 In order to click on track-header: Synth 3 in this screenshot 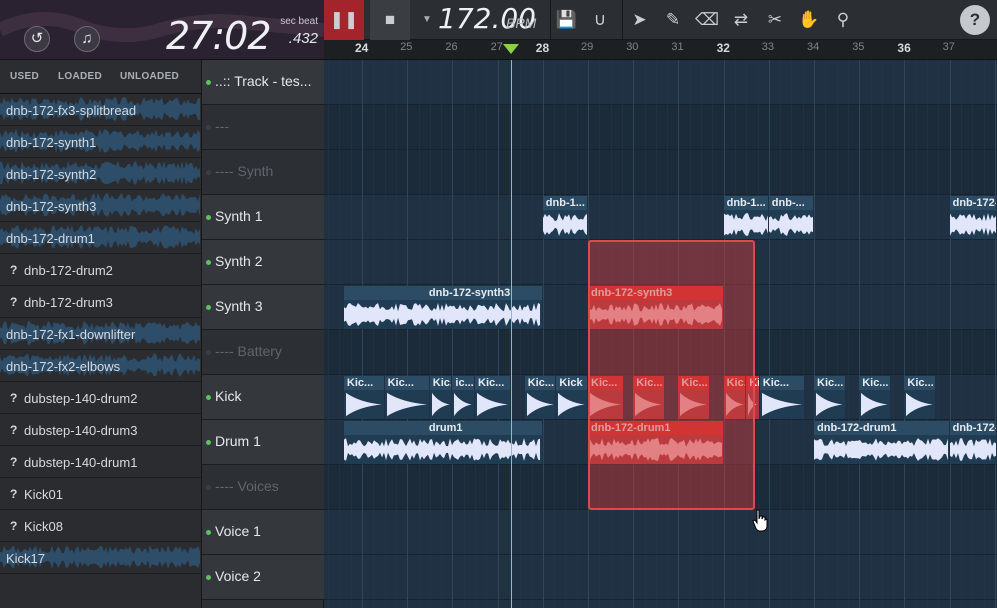, I will do `click(263, 307)`.